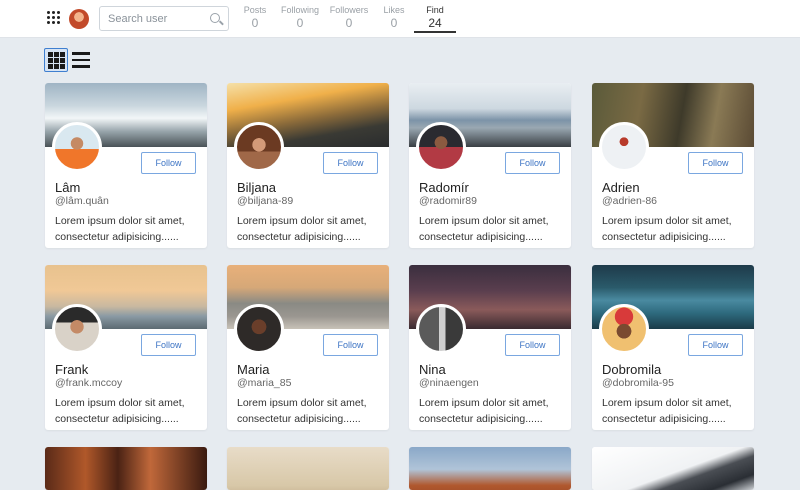  What do you see at coordinates (435, 23) in the screenshot?
I see `stat-find-value: 24` at bounding box center [435, 23].